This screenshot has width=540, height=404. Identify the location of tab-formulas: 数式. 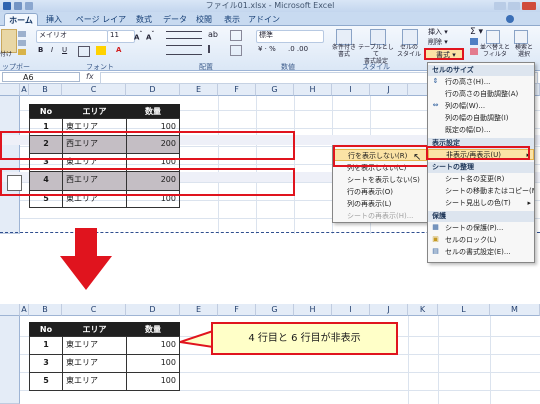
(144, 19).